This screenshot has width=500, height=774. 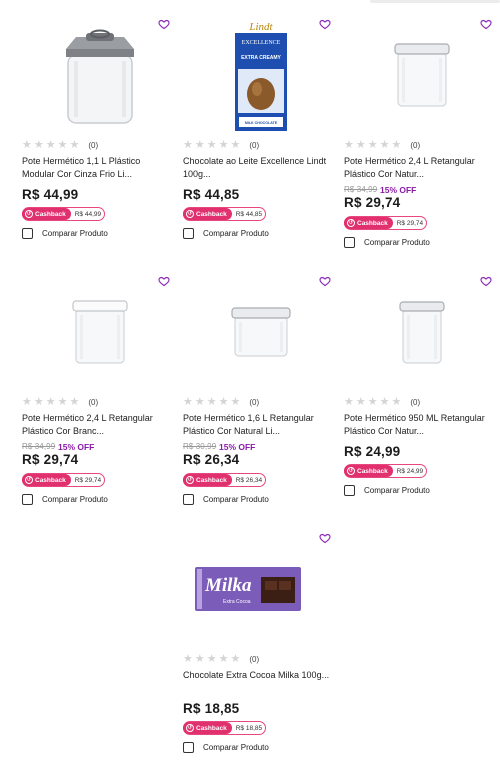 What do you see at coordinates (211, 708) in the screenshot?
I see `product-price: R$ 18,85` at bounding box center [211, 708].